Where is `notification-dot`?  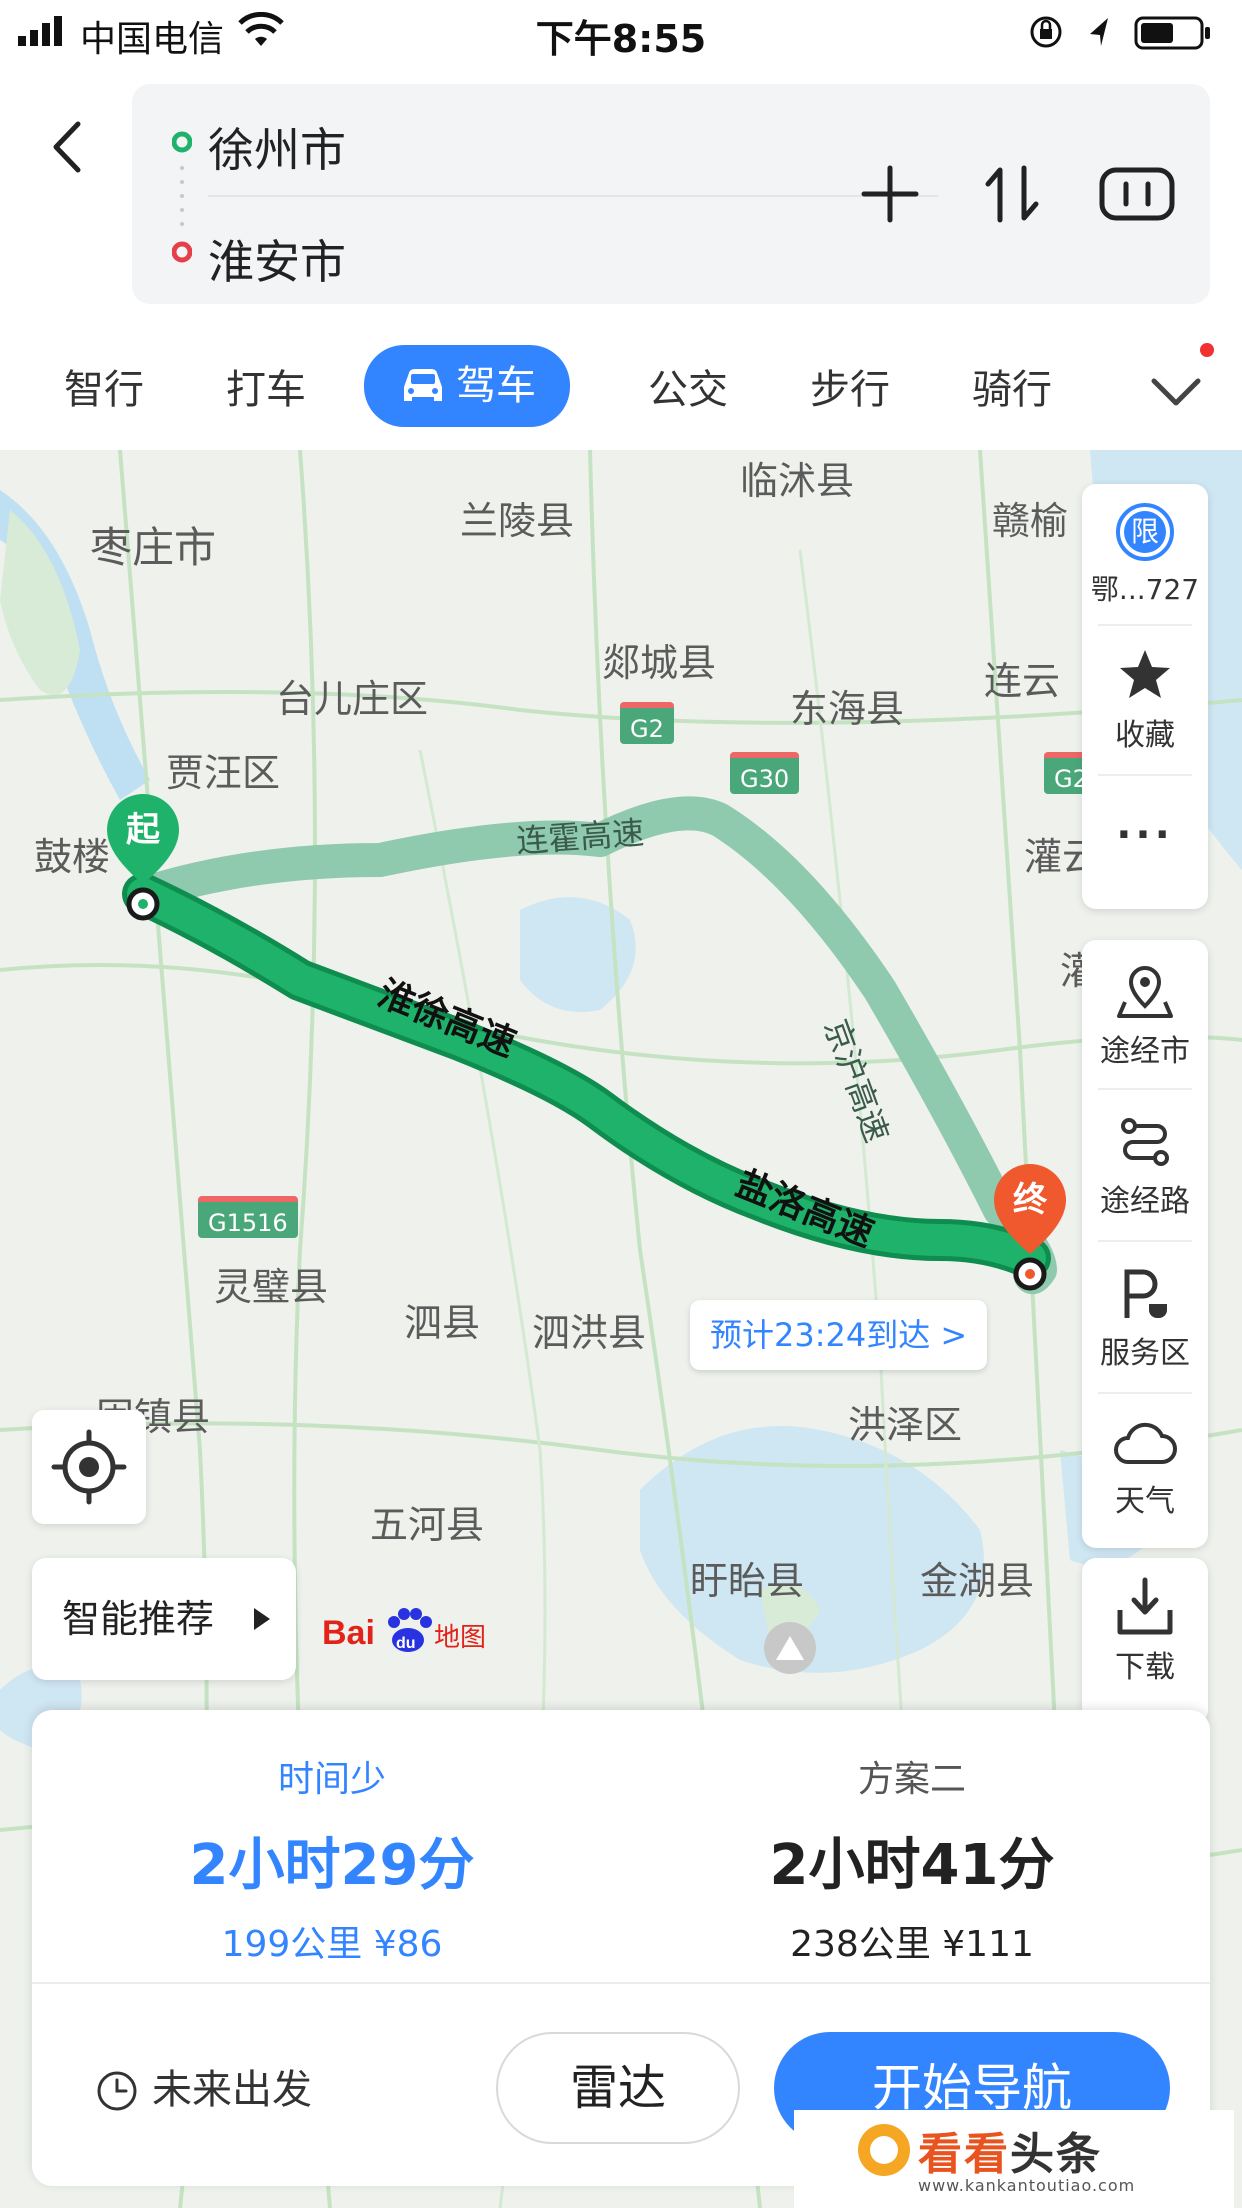 notification-dot is located at coordinates (1207, 350).